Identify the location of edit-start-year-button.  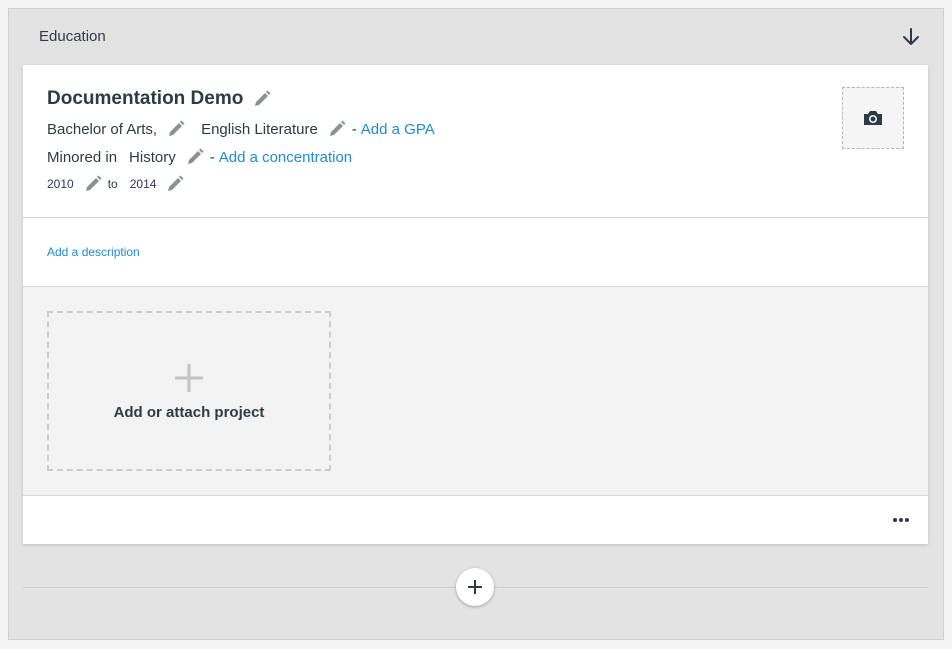
(93, 184).